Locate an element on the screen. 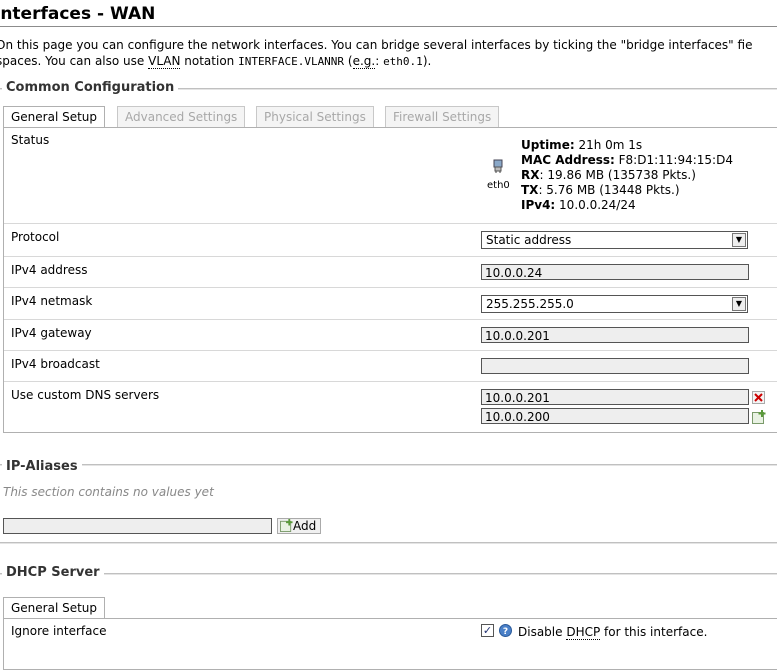  network-port-icon is located at coordinates (498, 166).